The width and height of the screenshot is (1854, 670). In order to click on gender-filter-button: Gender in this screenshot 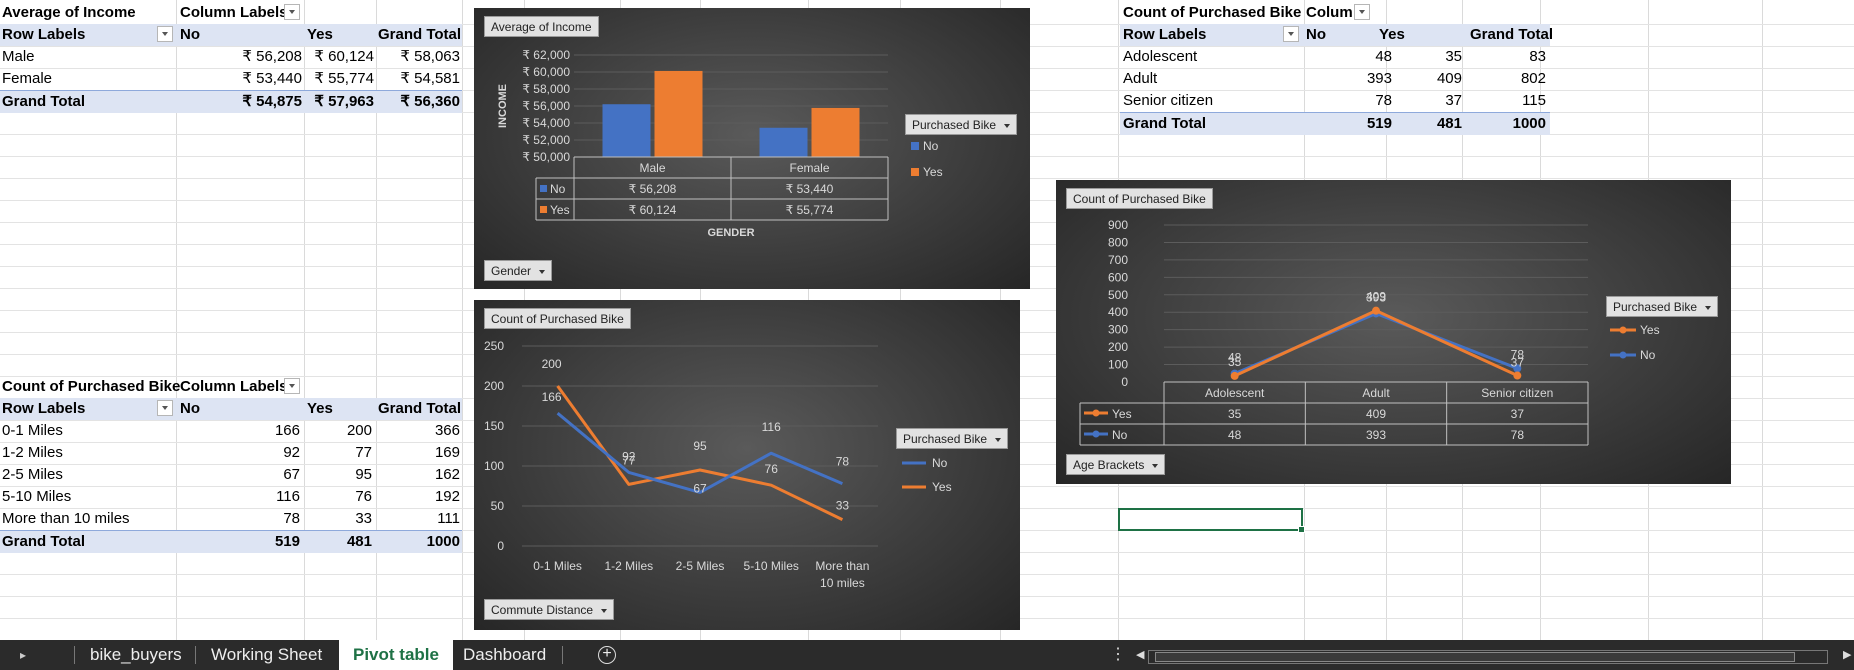, I will do `click(518, 270)`.